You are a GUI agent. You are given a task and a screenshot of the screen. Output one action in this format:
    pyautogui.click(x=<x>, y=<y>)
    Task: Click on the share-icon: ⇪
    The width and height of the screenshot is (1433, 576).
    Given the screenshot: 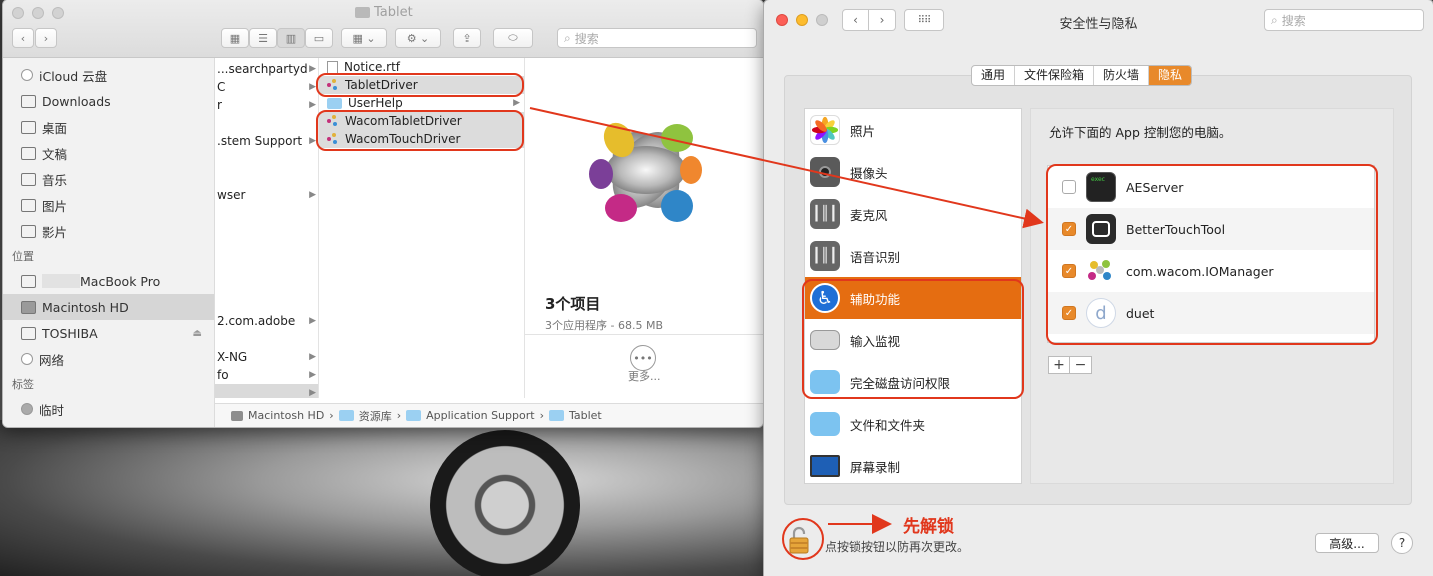 What is the action you would take?
    pyautogui.click(x=467, y=38)
    